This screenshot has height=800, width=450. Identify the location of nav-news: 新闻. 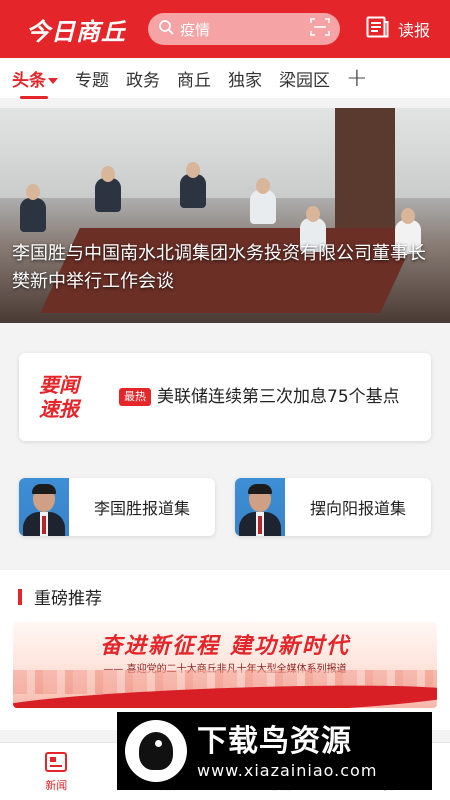
(56, 771).